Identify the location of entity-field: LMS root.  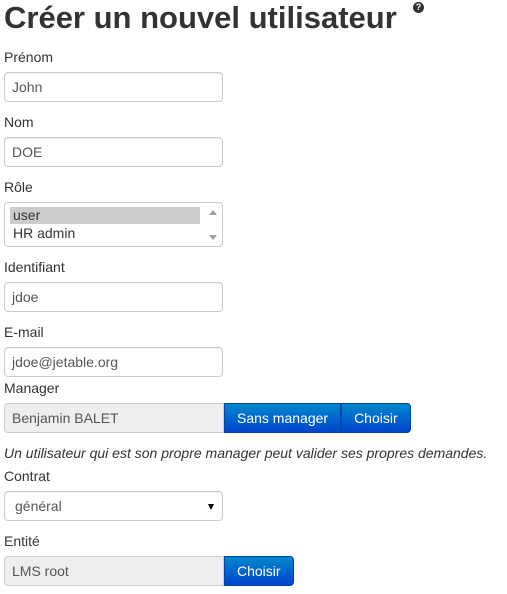
(114, 571).